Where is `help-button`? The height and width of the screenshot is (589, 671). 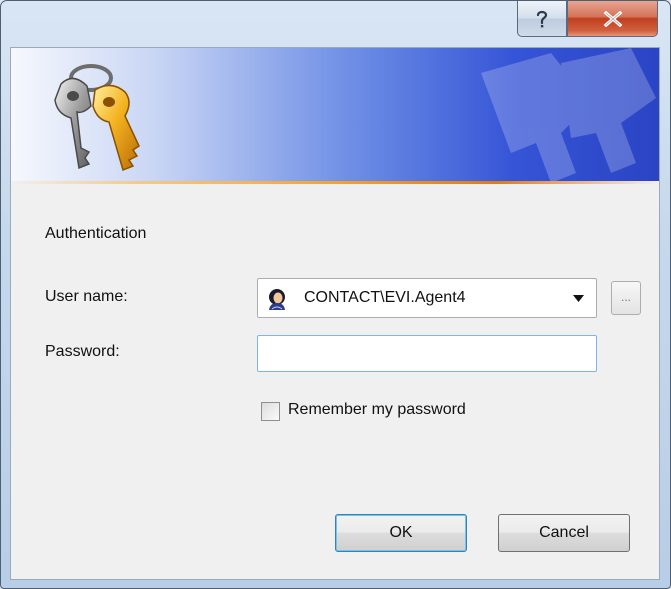 help-button is located at coordinates (542, 19).